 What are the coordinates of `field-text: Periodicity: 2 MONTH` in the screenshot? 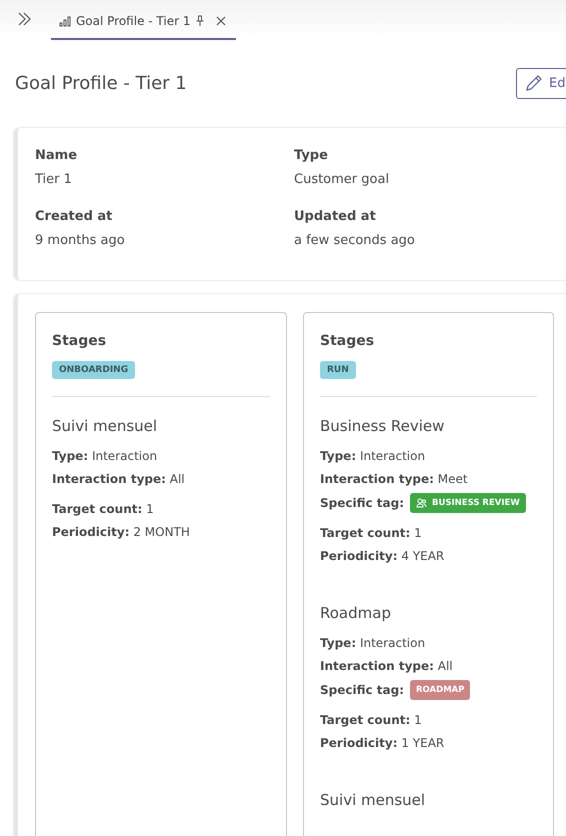 It's located at (121, 532).